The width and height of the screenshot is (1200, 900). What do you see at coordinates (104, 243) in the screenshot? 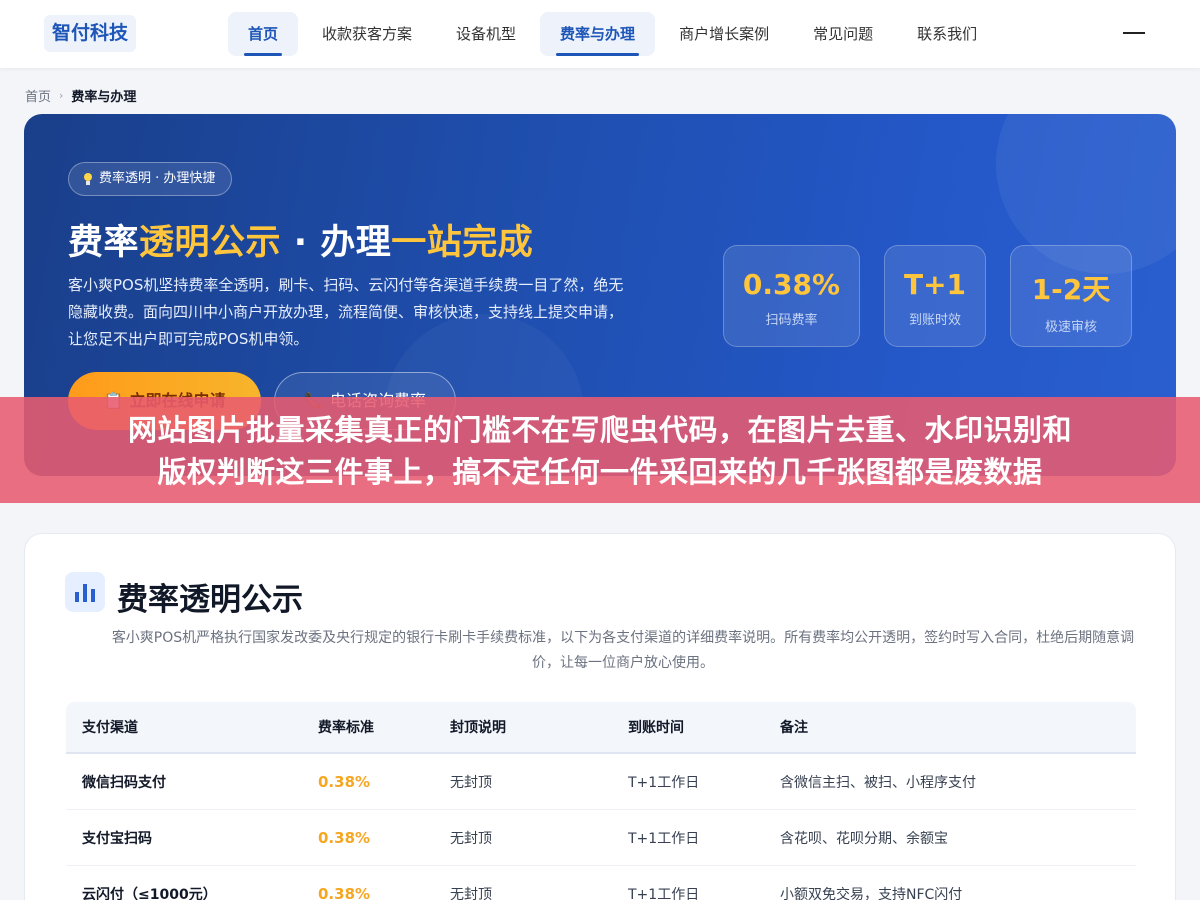
I see `hero-title-part: 费率` at bounding box center [104, 243].